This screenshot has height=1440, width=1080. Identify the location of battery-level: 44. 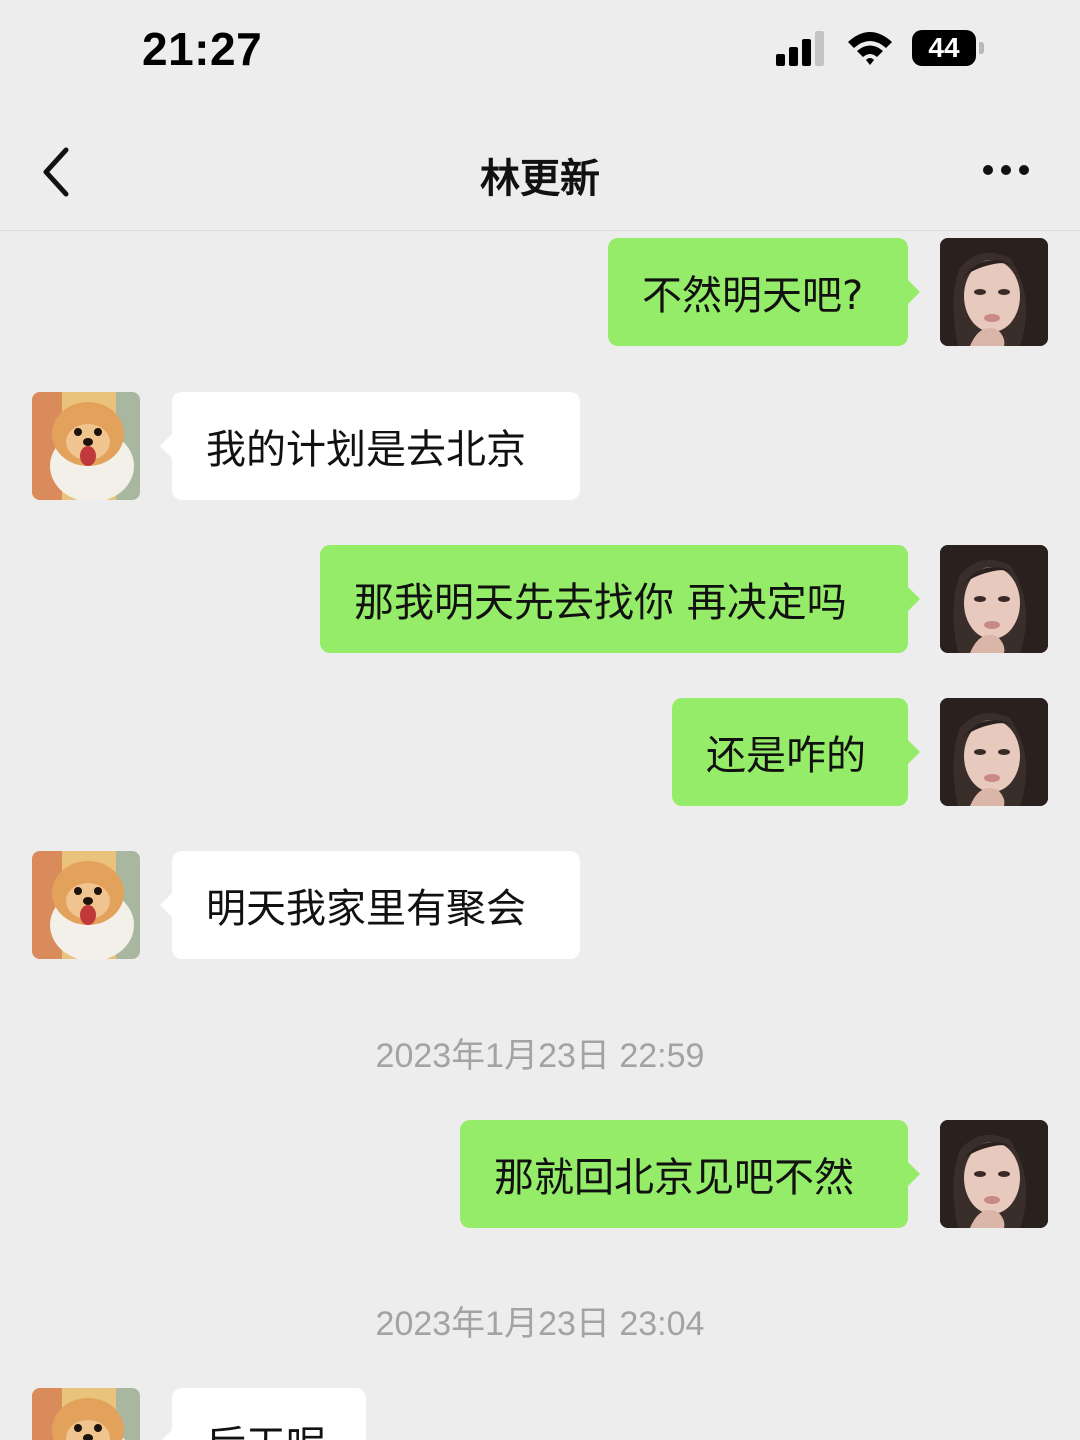
(944, 47).